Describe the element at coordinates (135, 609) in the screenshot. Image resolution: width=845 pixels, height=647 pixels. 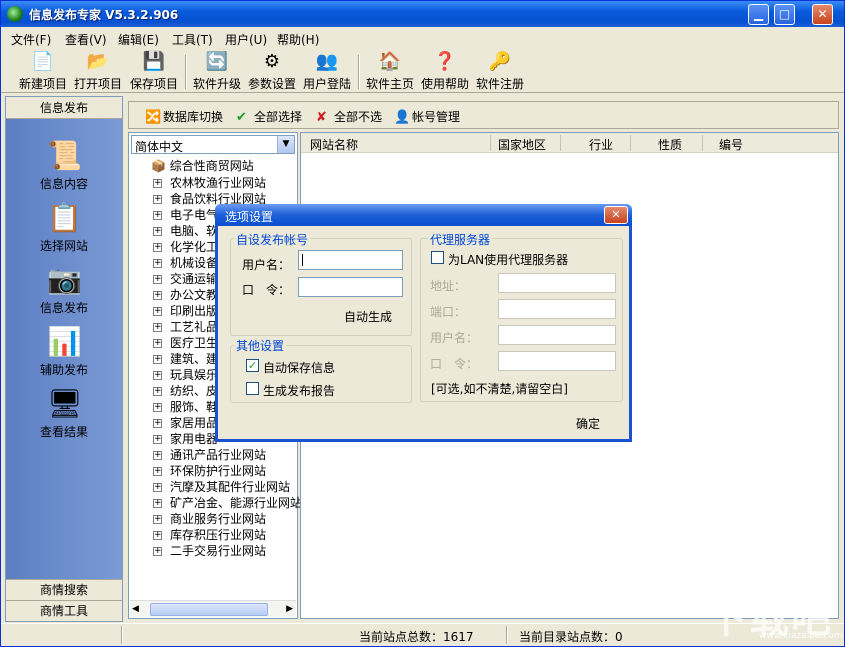
I see `scroll-left-icon: ◀` at that location.